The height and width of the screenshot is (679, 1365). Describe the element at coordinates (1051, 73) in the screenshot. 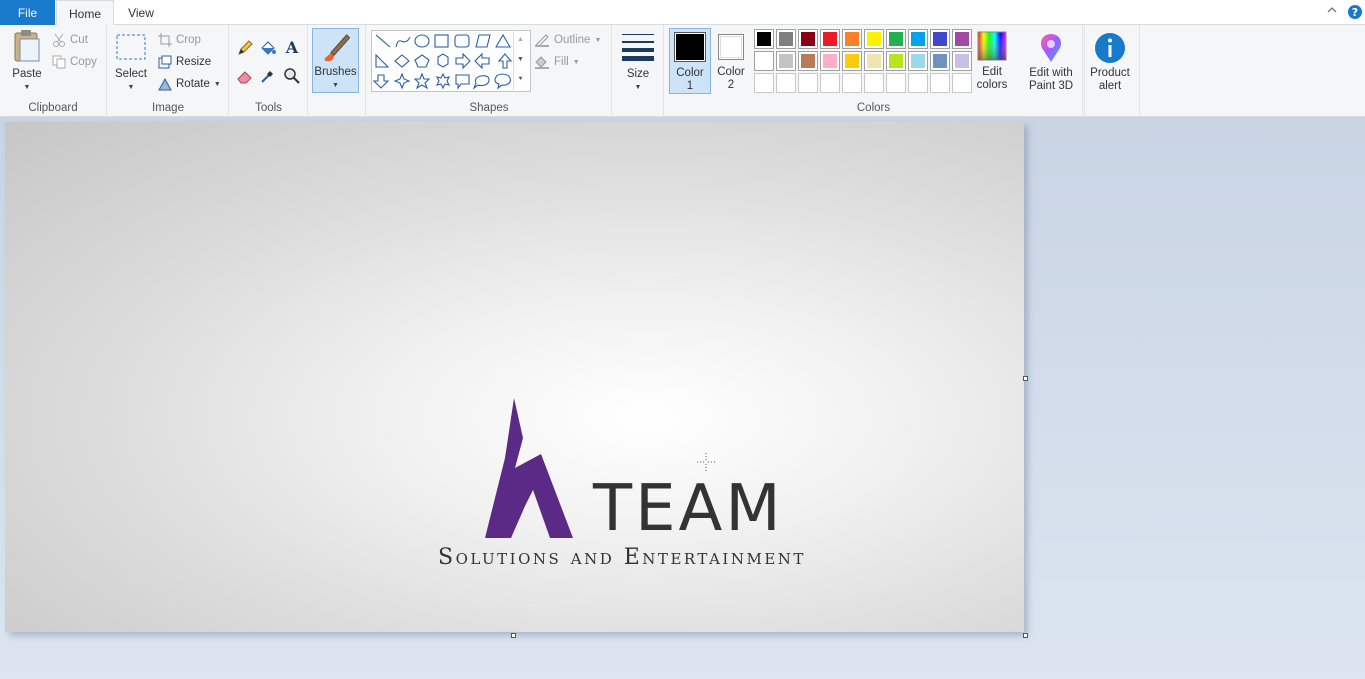

I see `paint3d-label-line1: Edit with` at that location.